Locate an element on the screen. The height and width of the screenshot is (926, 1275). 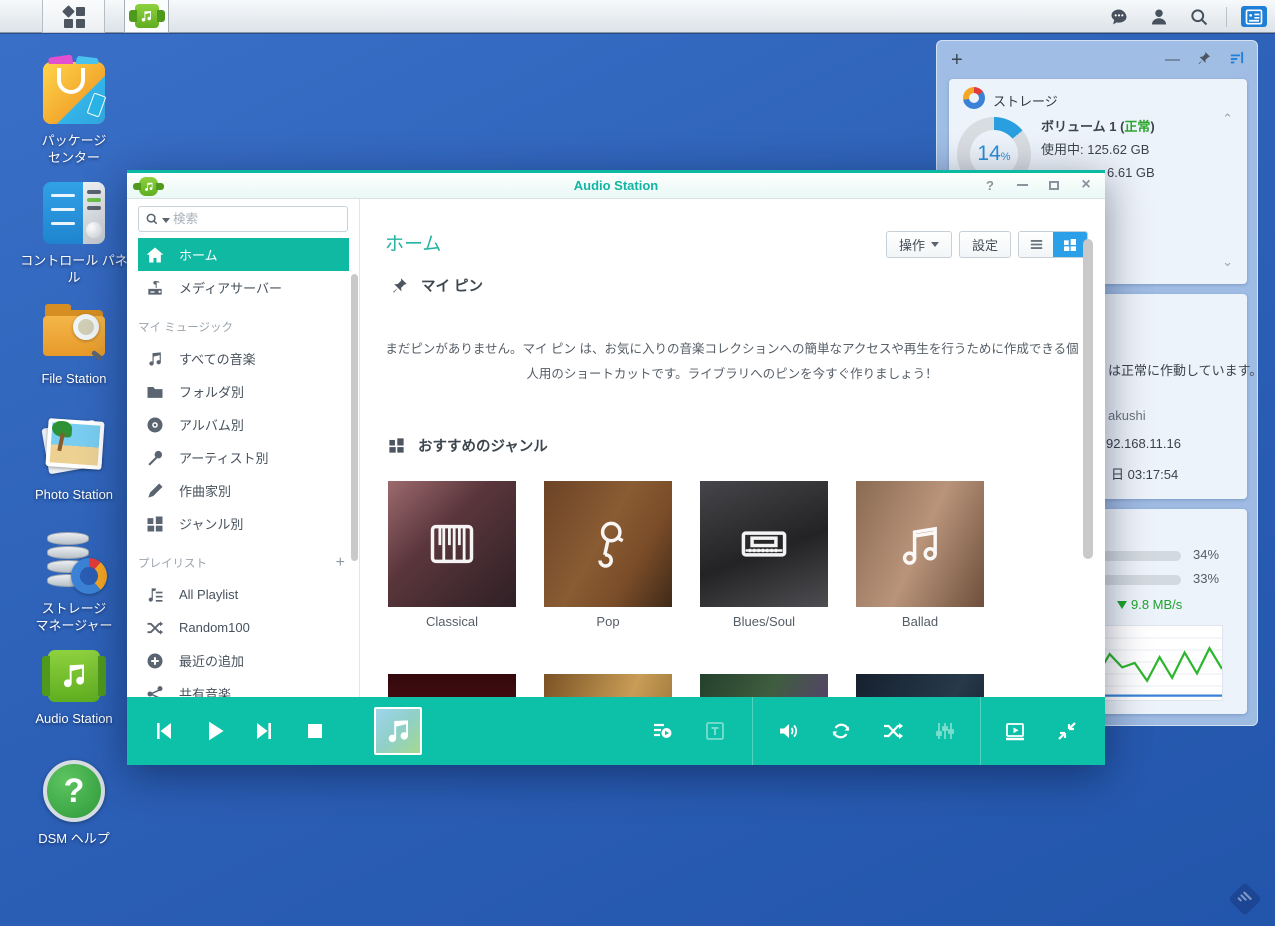
music-notes-icon is located at coordinates (919, 545).